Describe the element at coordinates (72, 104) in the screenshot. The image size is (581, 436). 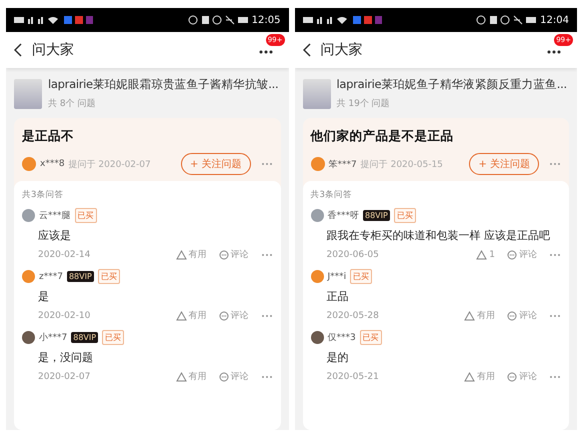
I see `question-count: 共 8个 问题` at that location.